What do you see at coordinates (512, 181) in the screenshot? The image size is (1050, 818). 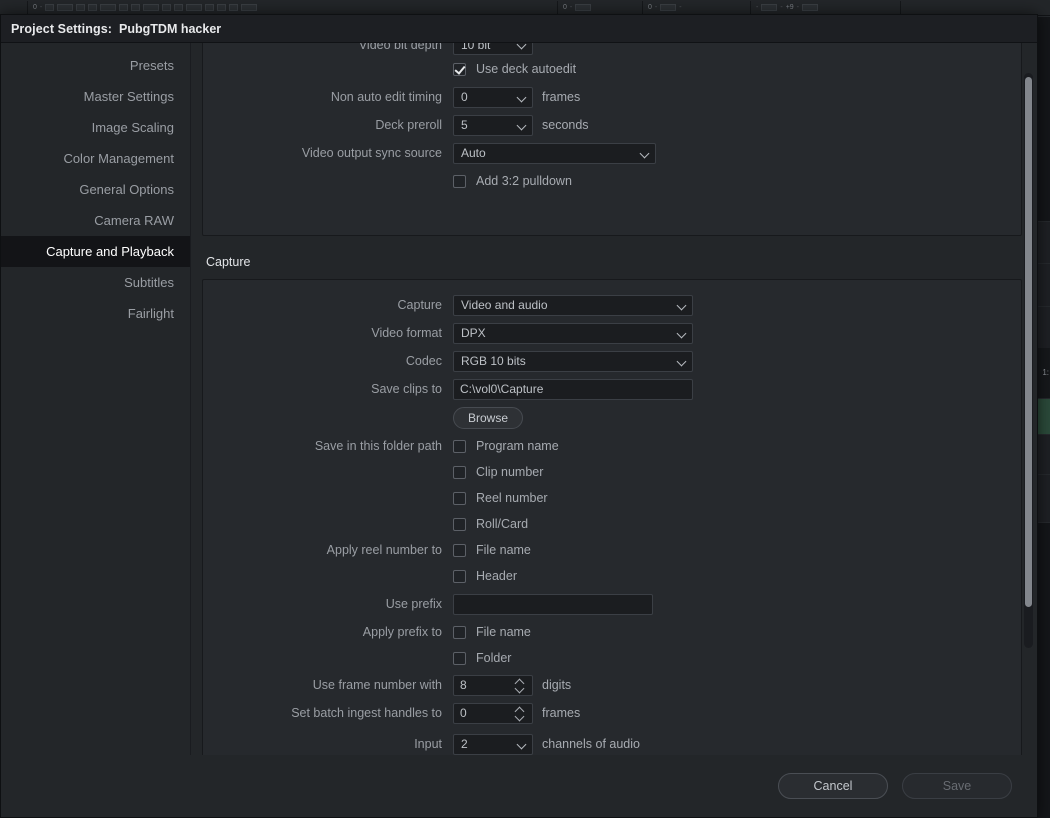 I see `add-32-pulldown-checkbox-row: Add 3:2 pulldown` at bounding box center [512, 181].